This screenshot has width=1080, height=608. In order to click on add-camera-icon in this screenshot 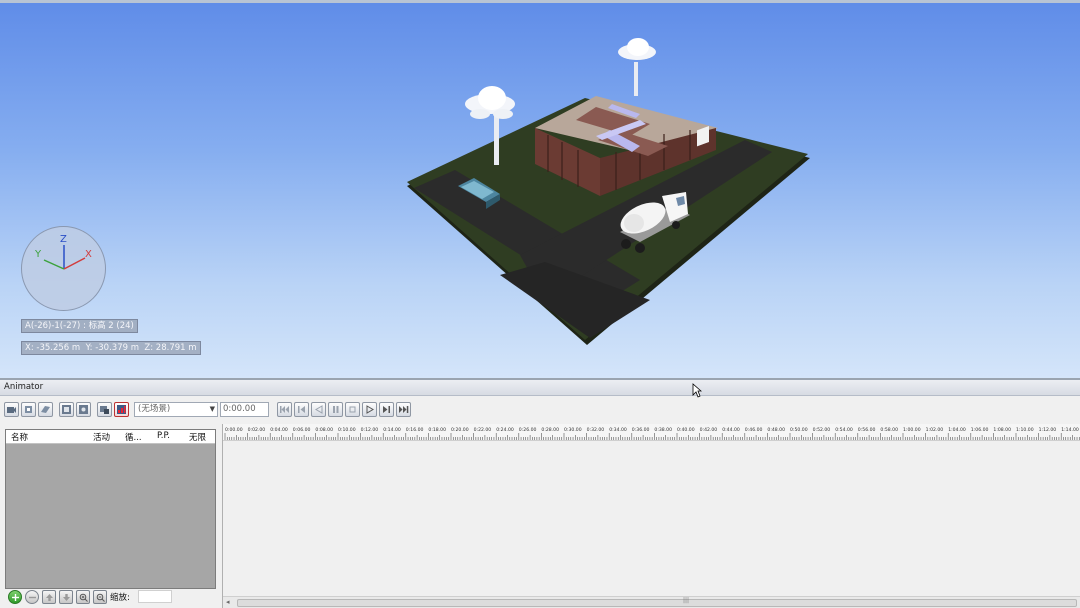, I will do `click(11, 410)`.